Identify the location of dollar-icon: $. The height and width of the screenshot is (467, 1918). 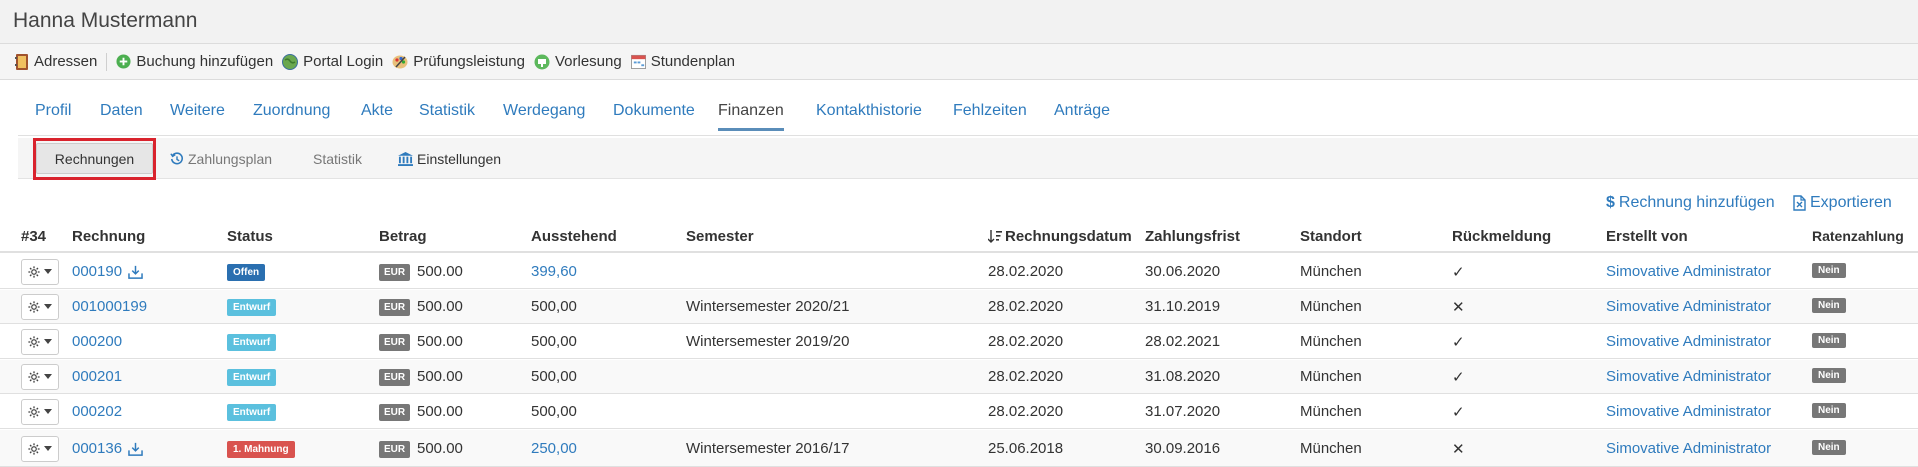
(1610, 202).